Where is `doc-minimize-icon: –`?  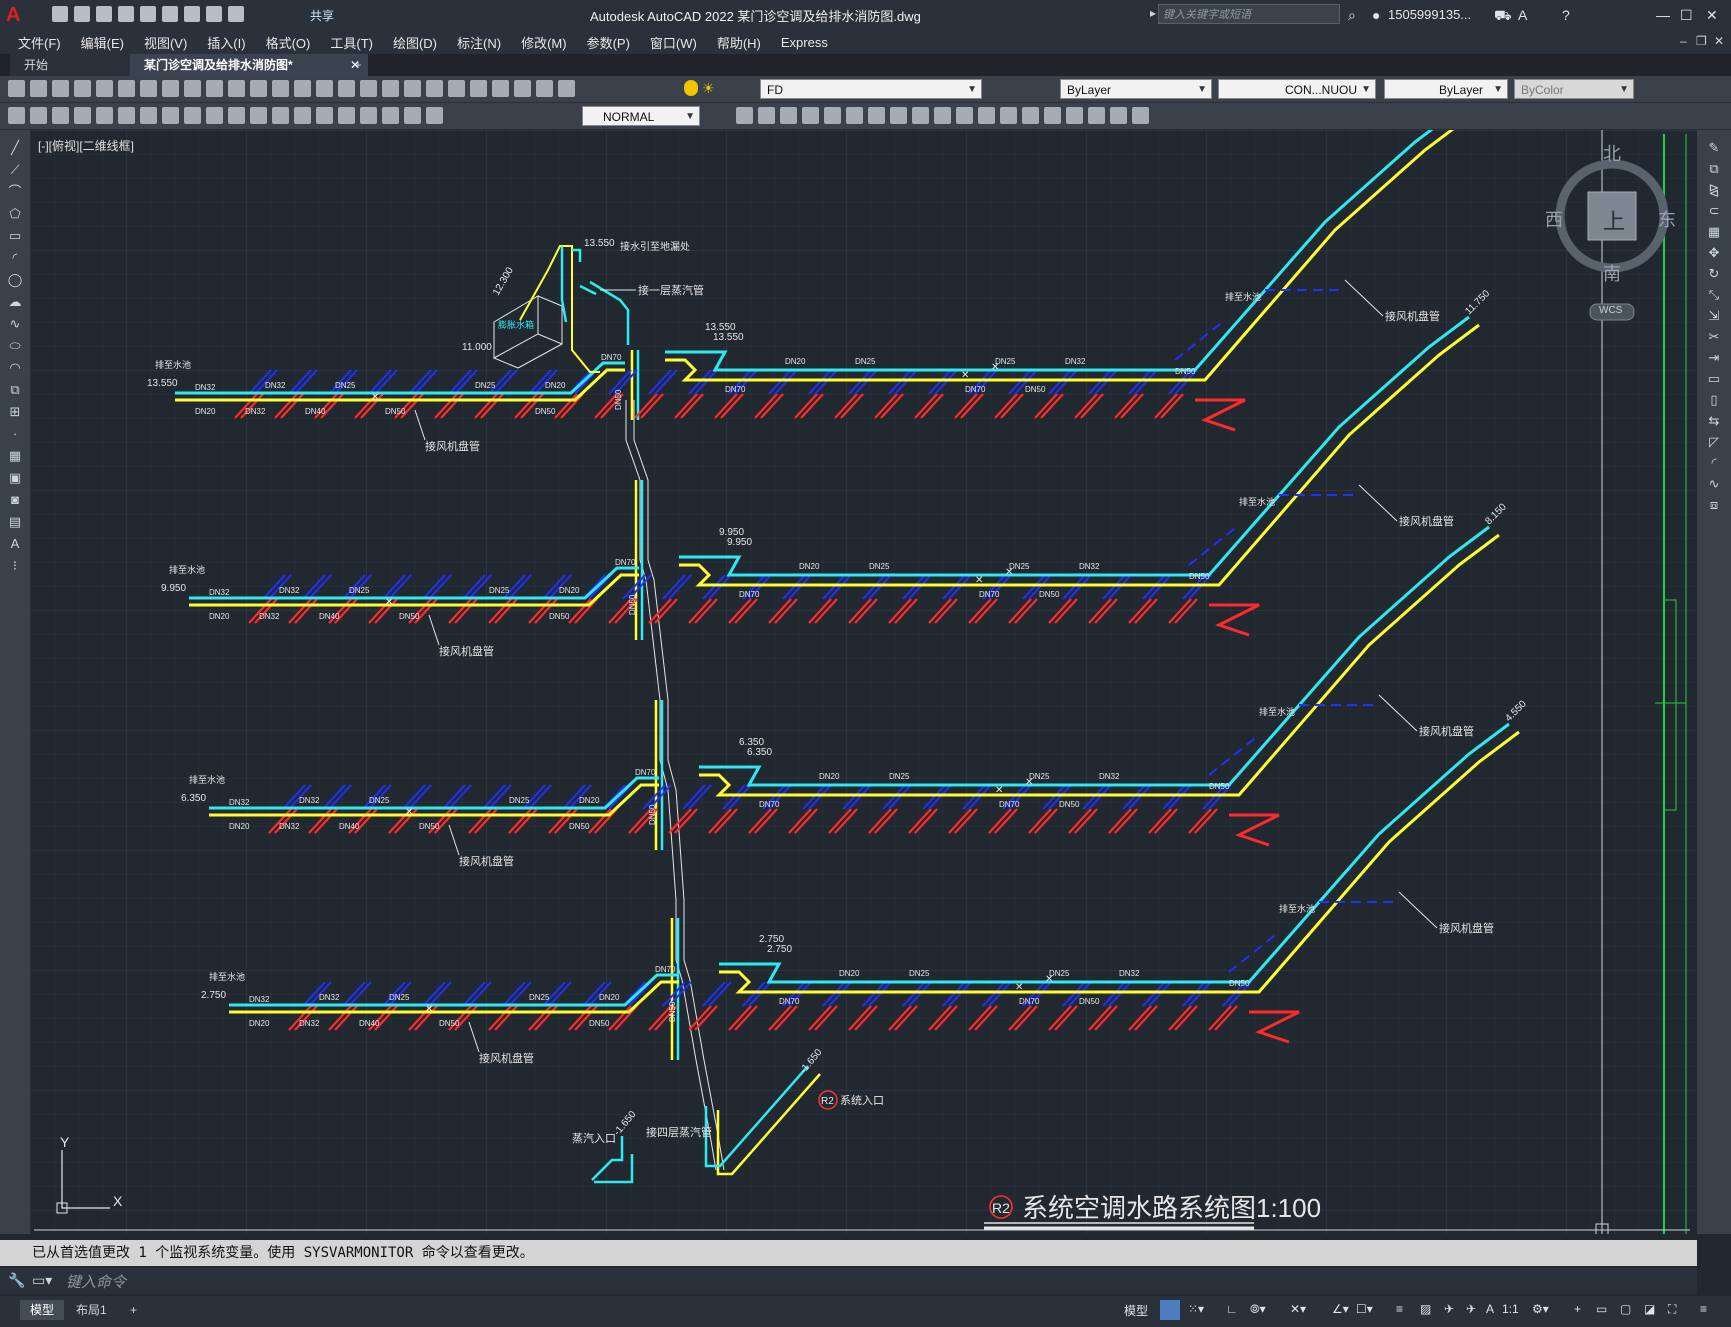 doc-minimize-icon: – is located at coordinates (1683, 41).